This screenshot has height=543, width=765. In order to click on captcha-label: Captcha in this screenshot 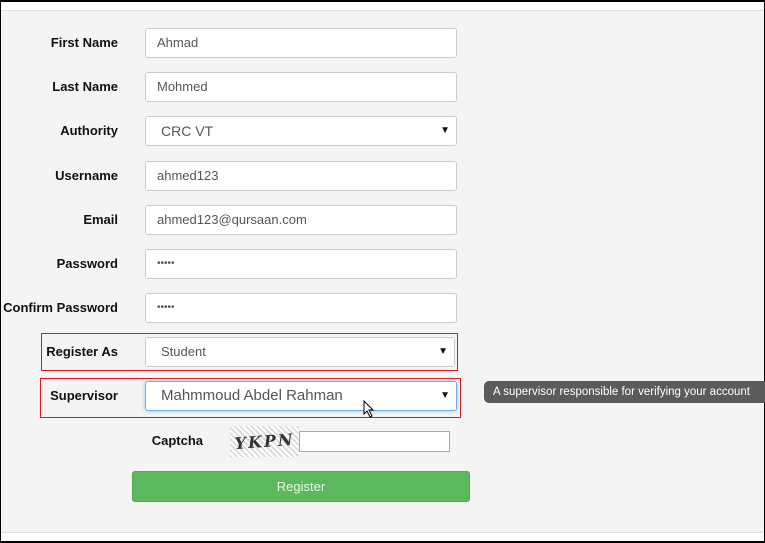, I will do `click(177, 440)`.